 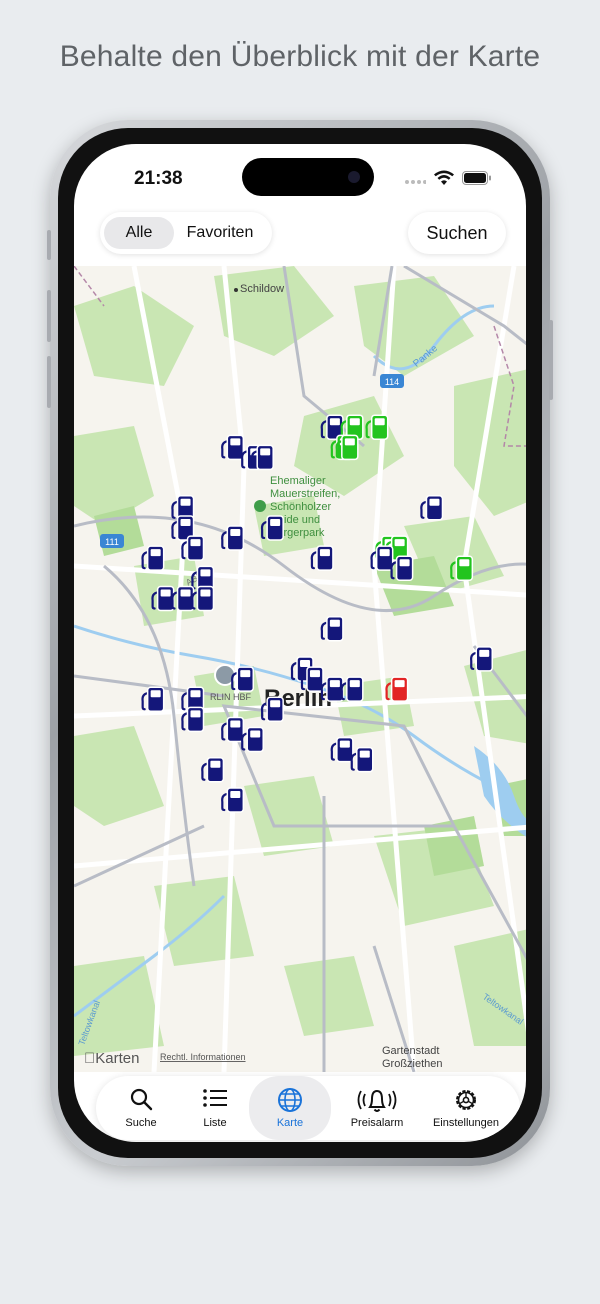 What do you see at coordinates (300, 507) in the screenshot?
I see `svg-text: Schönholzer` at bounding box center [300, 507].